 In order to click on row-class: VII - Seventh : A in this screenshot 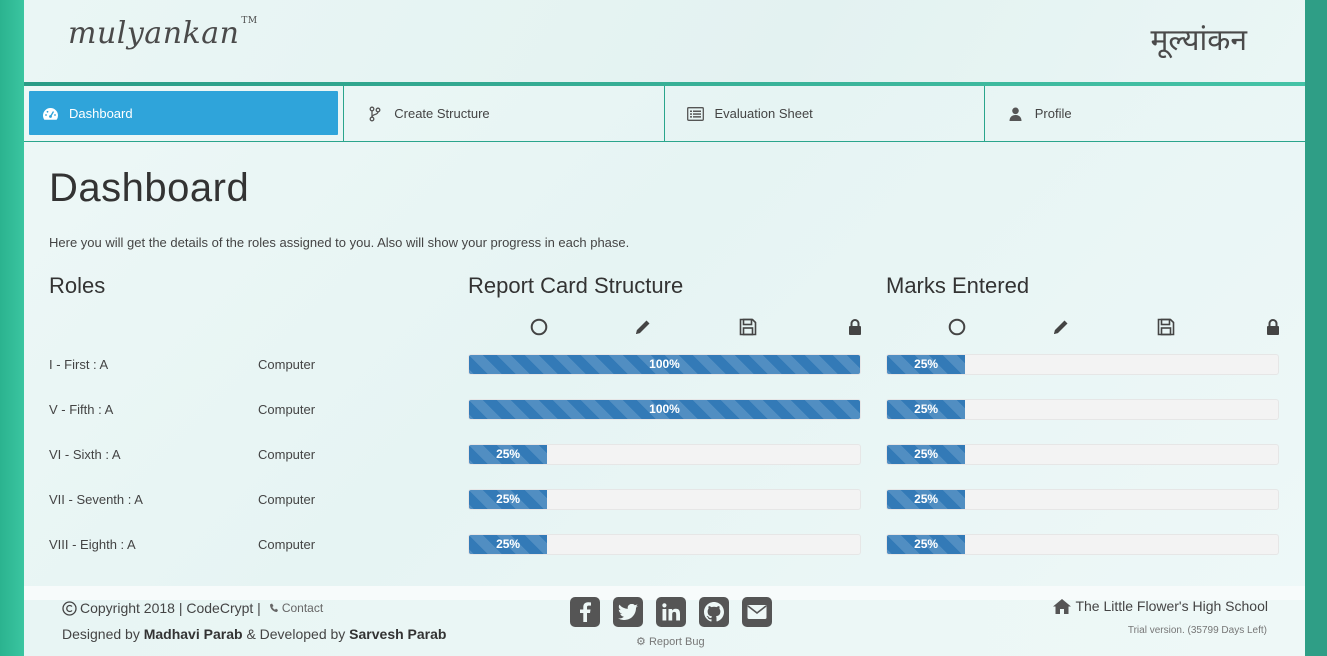, I will do `click(96, 499)`.